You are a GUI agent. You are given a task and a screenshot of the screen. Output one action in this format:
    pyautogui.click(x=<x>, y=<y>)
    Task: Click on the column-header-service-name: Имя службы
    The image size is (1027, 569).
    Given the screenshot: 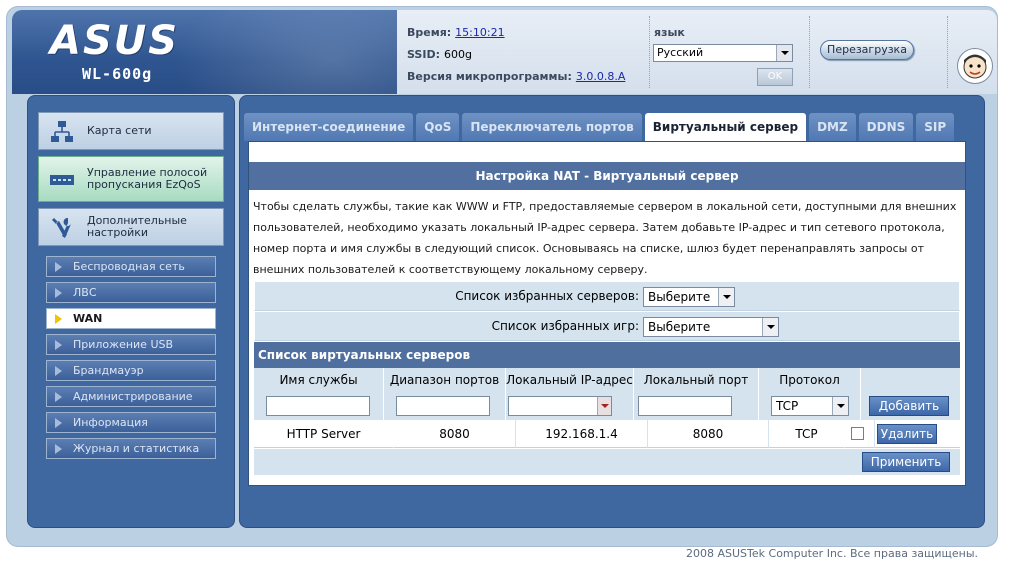 What is the action you would take?
    pyautogui.click(x=319, y=380)
    